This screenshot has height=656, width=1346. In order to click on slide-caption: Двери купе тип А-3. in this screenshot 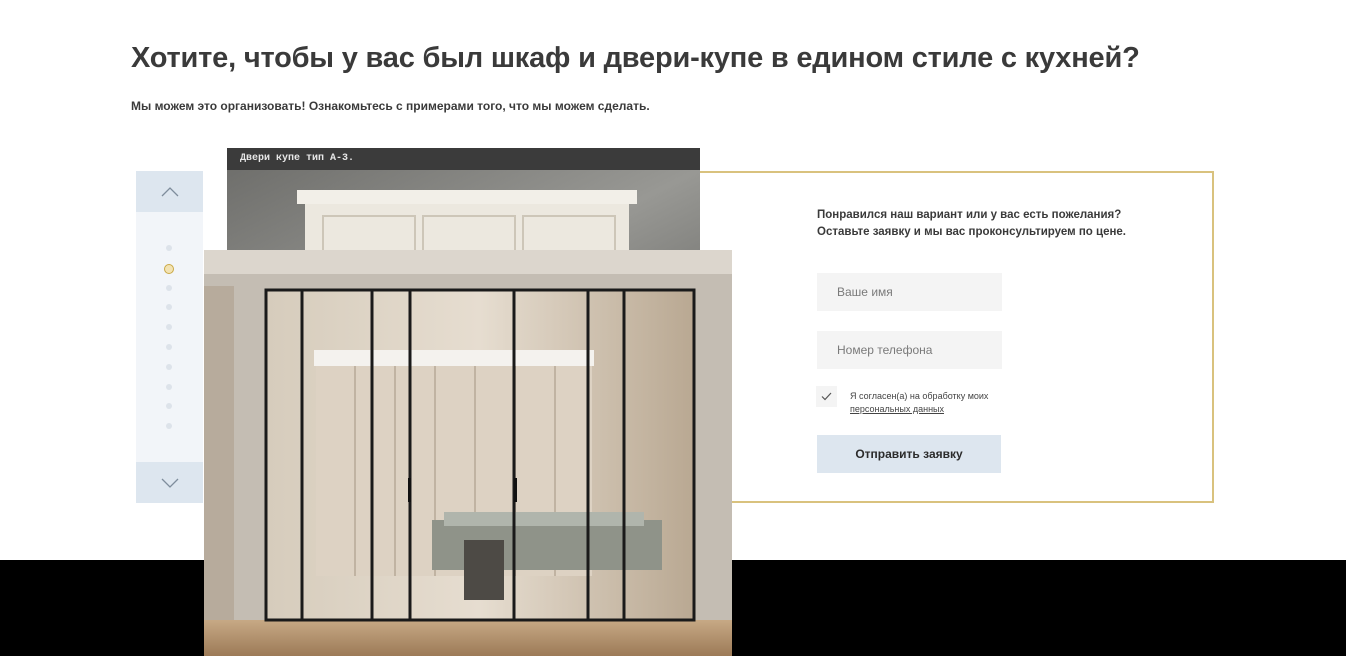, I will do `click(463, 159)`.